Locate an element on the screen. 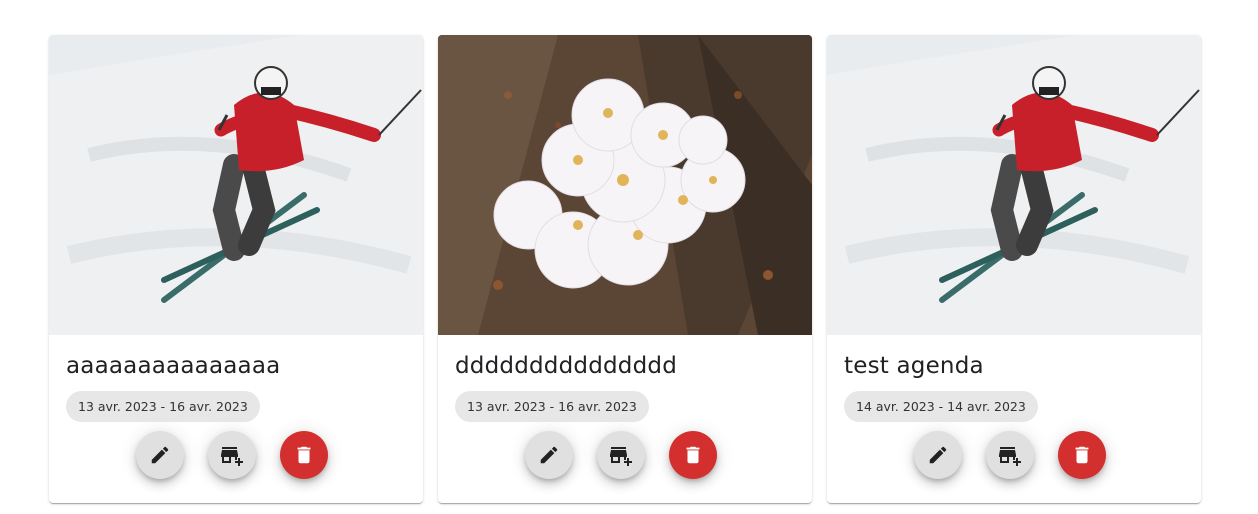  card-title: ddddddddddddddd is located at coordinates (566, 366).